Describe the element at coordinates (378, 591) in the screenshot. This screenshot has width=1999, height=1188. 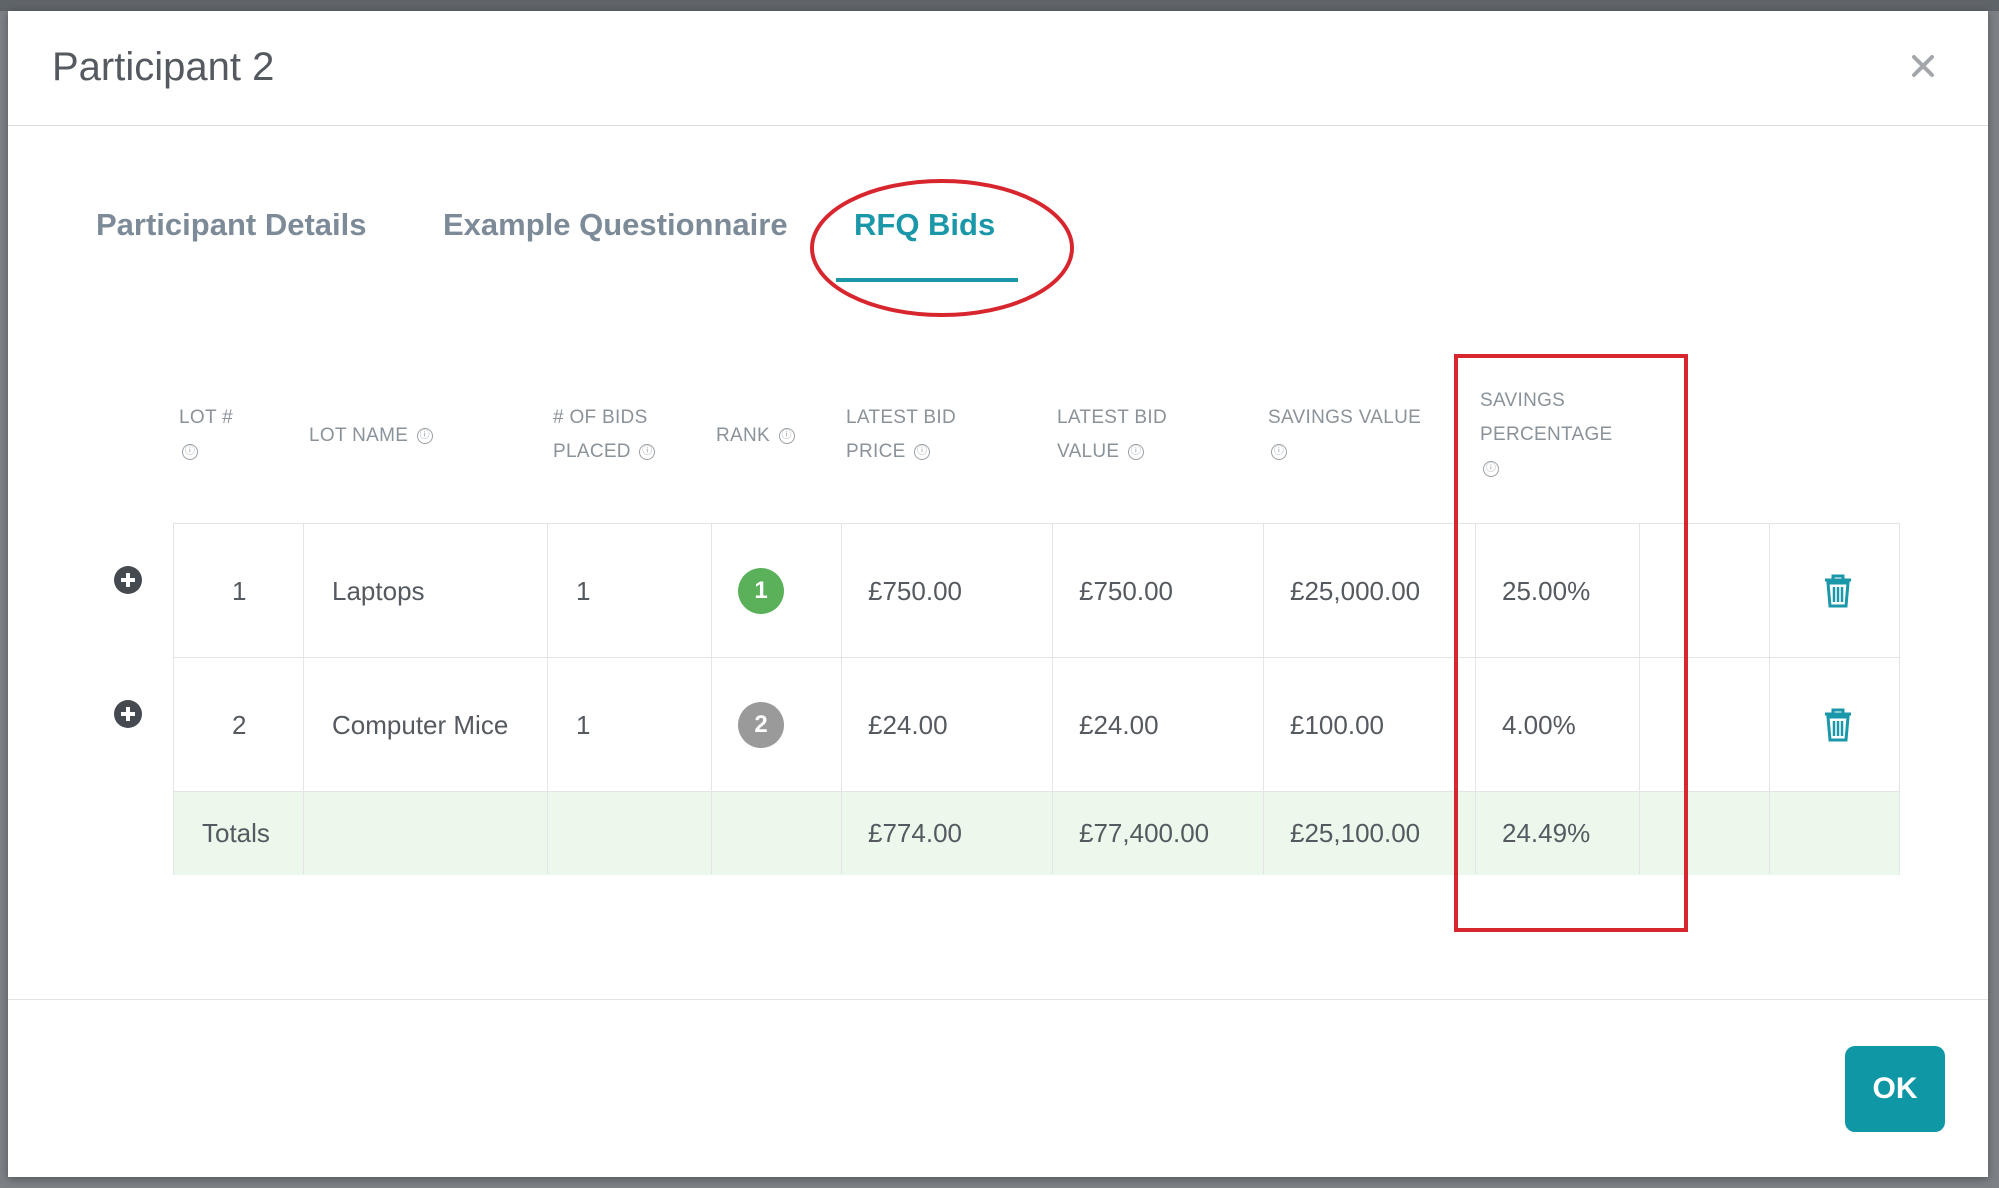
I see `lot-name-cell: Laptops` at that location.